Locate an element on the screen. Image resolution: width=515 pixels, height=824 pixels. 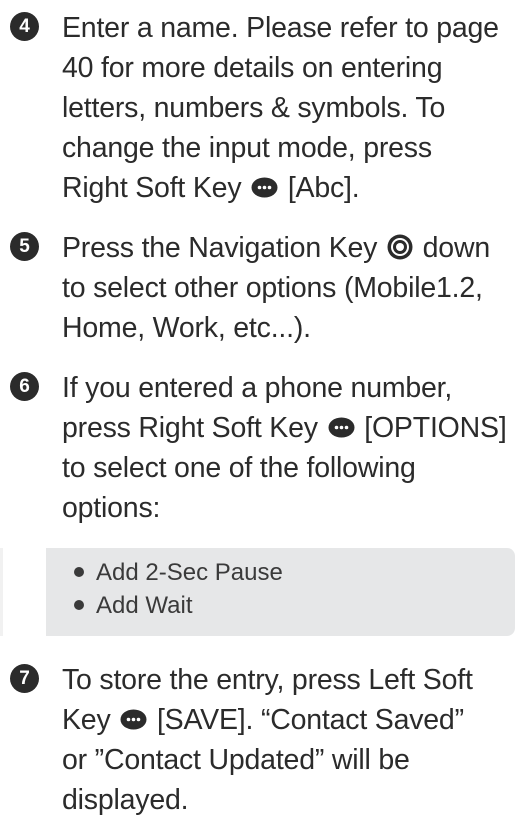
step-5-line-1: Press the Navigation Key down is located at coordinates (287, 248).